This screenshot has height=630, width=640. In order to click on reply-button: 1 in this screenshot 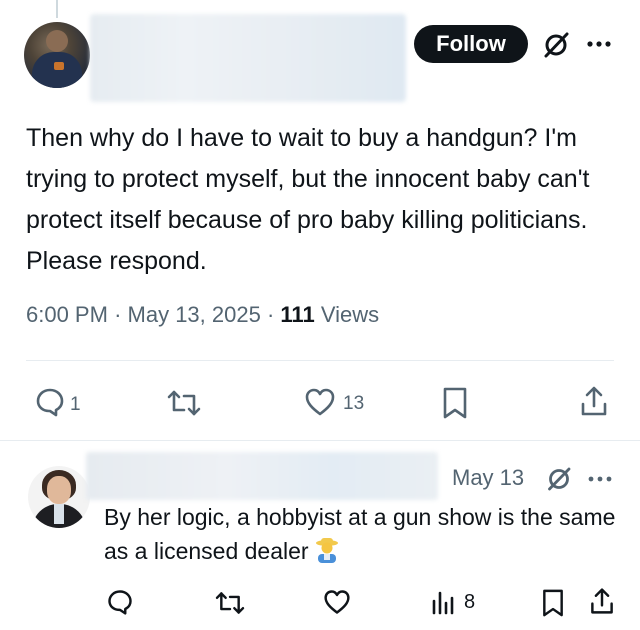, I will do `click(57, 402)`.